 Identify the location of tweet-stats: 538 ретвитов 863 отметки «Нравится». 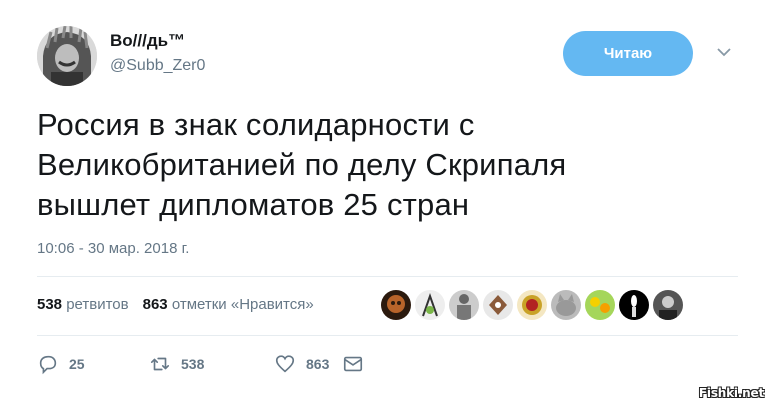
(175, 304).